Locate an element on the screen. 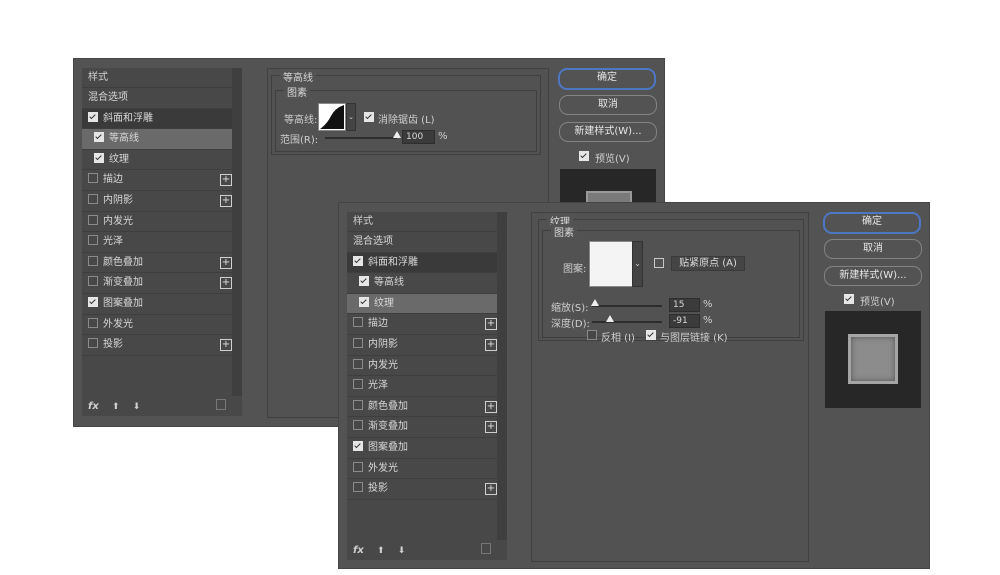  invert-checkbox is located at coordinates (592, 335).